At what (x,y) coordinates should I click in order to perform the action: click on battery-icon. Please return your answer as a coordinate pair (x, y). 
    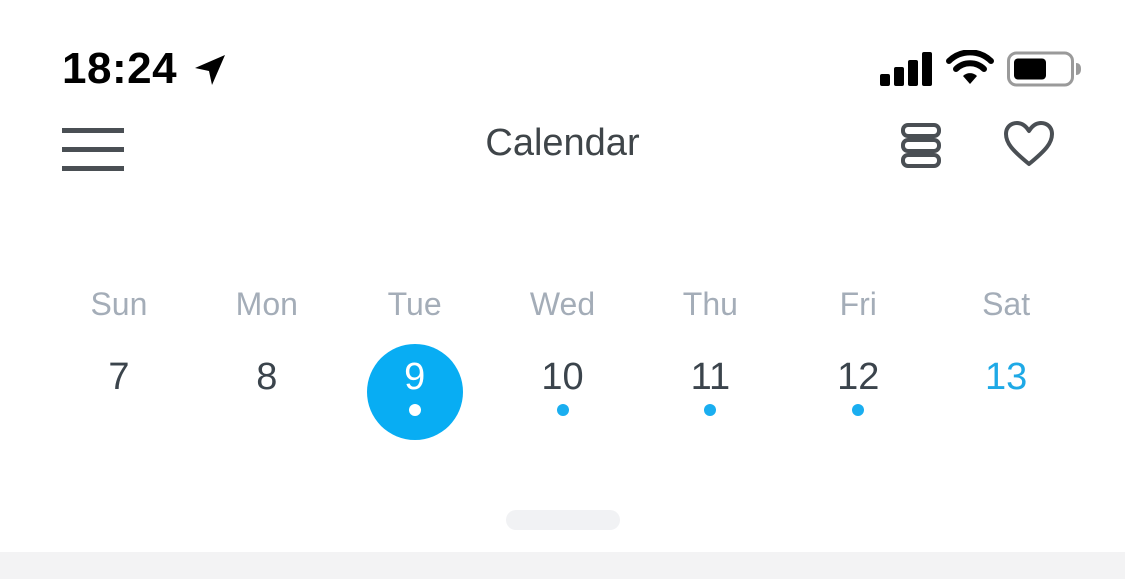
    Looking at the image, I should click on (1044, 69).